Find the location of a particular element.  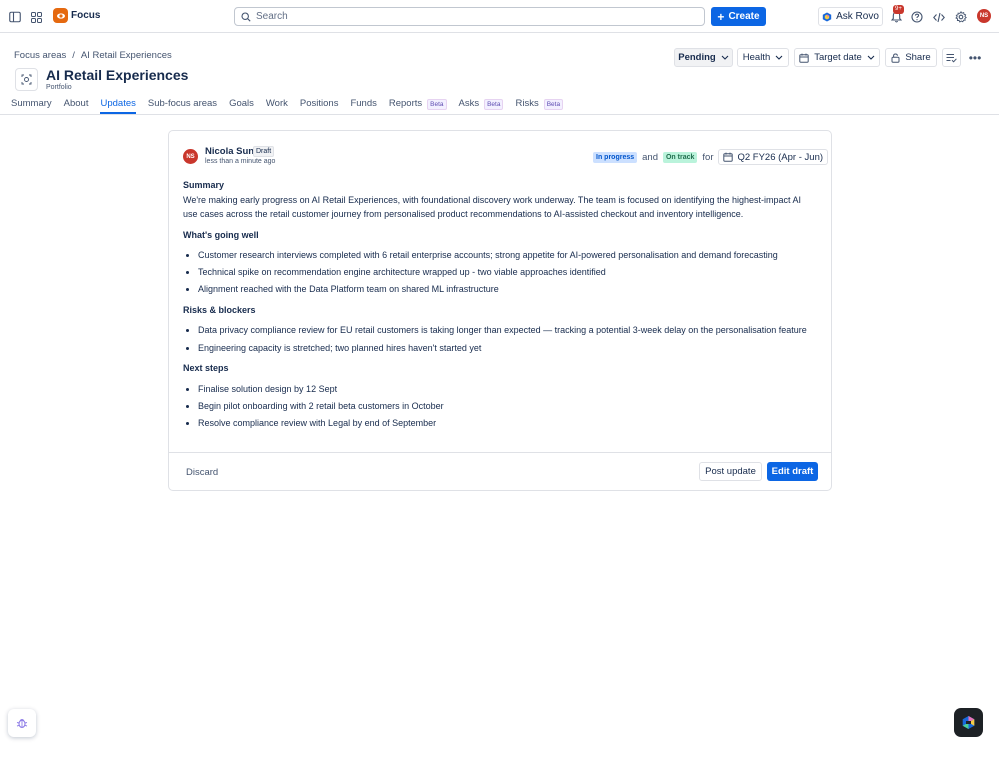

card-footer-divider is located at coordinates (500, 452).